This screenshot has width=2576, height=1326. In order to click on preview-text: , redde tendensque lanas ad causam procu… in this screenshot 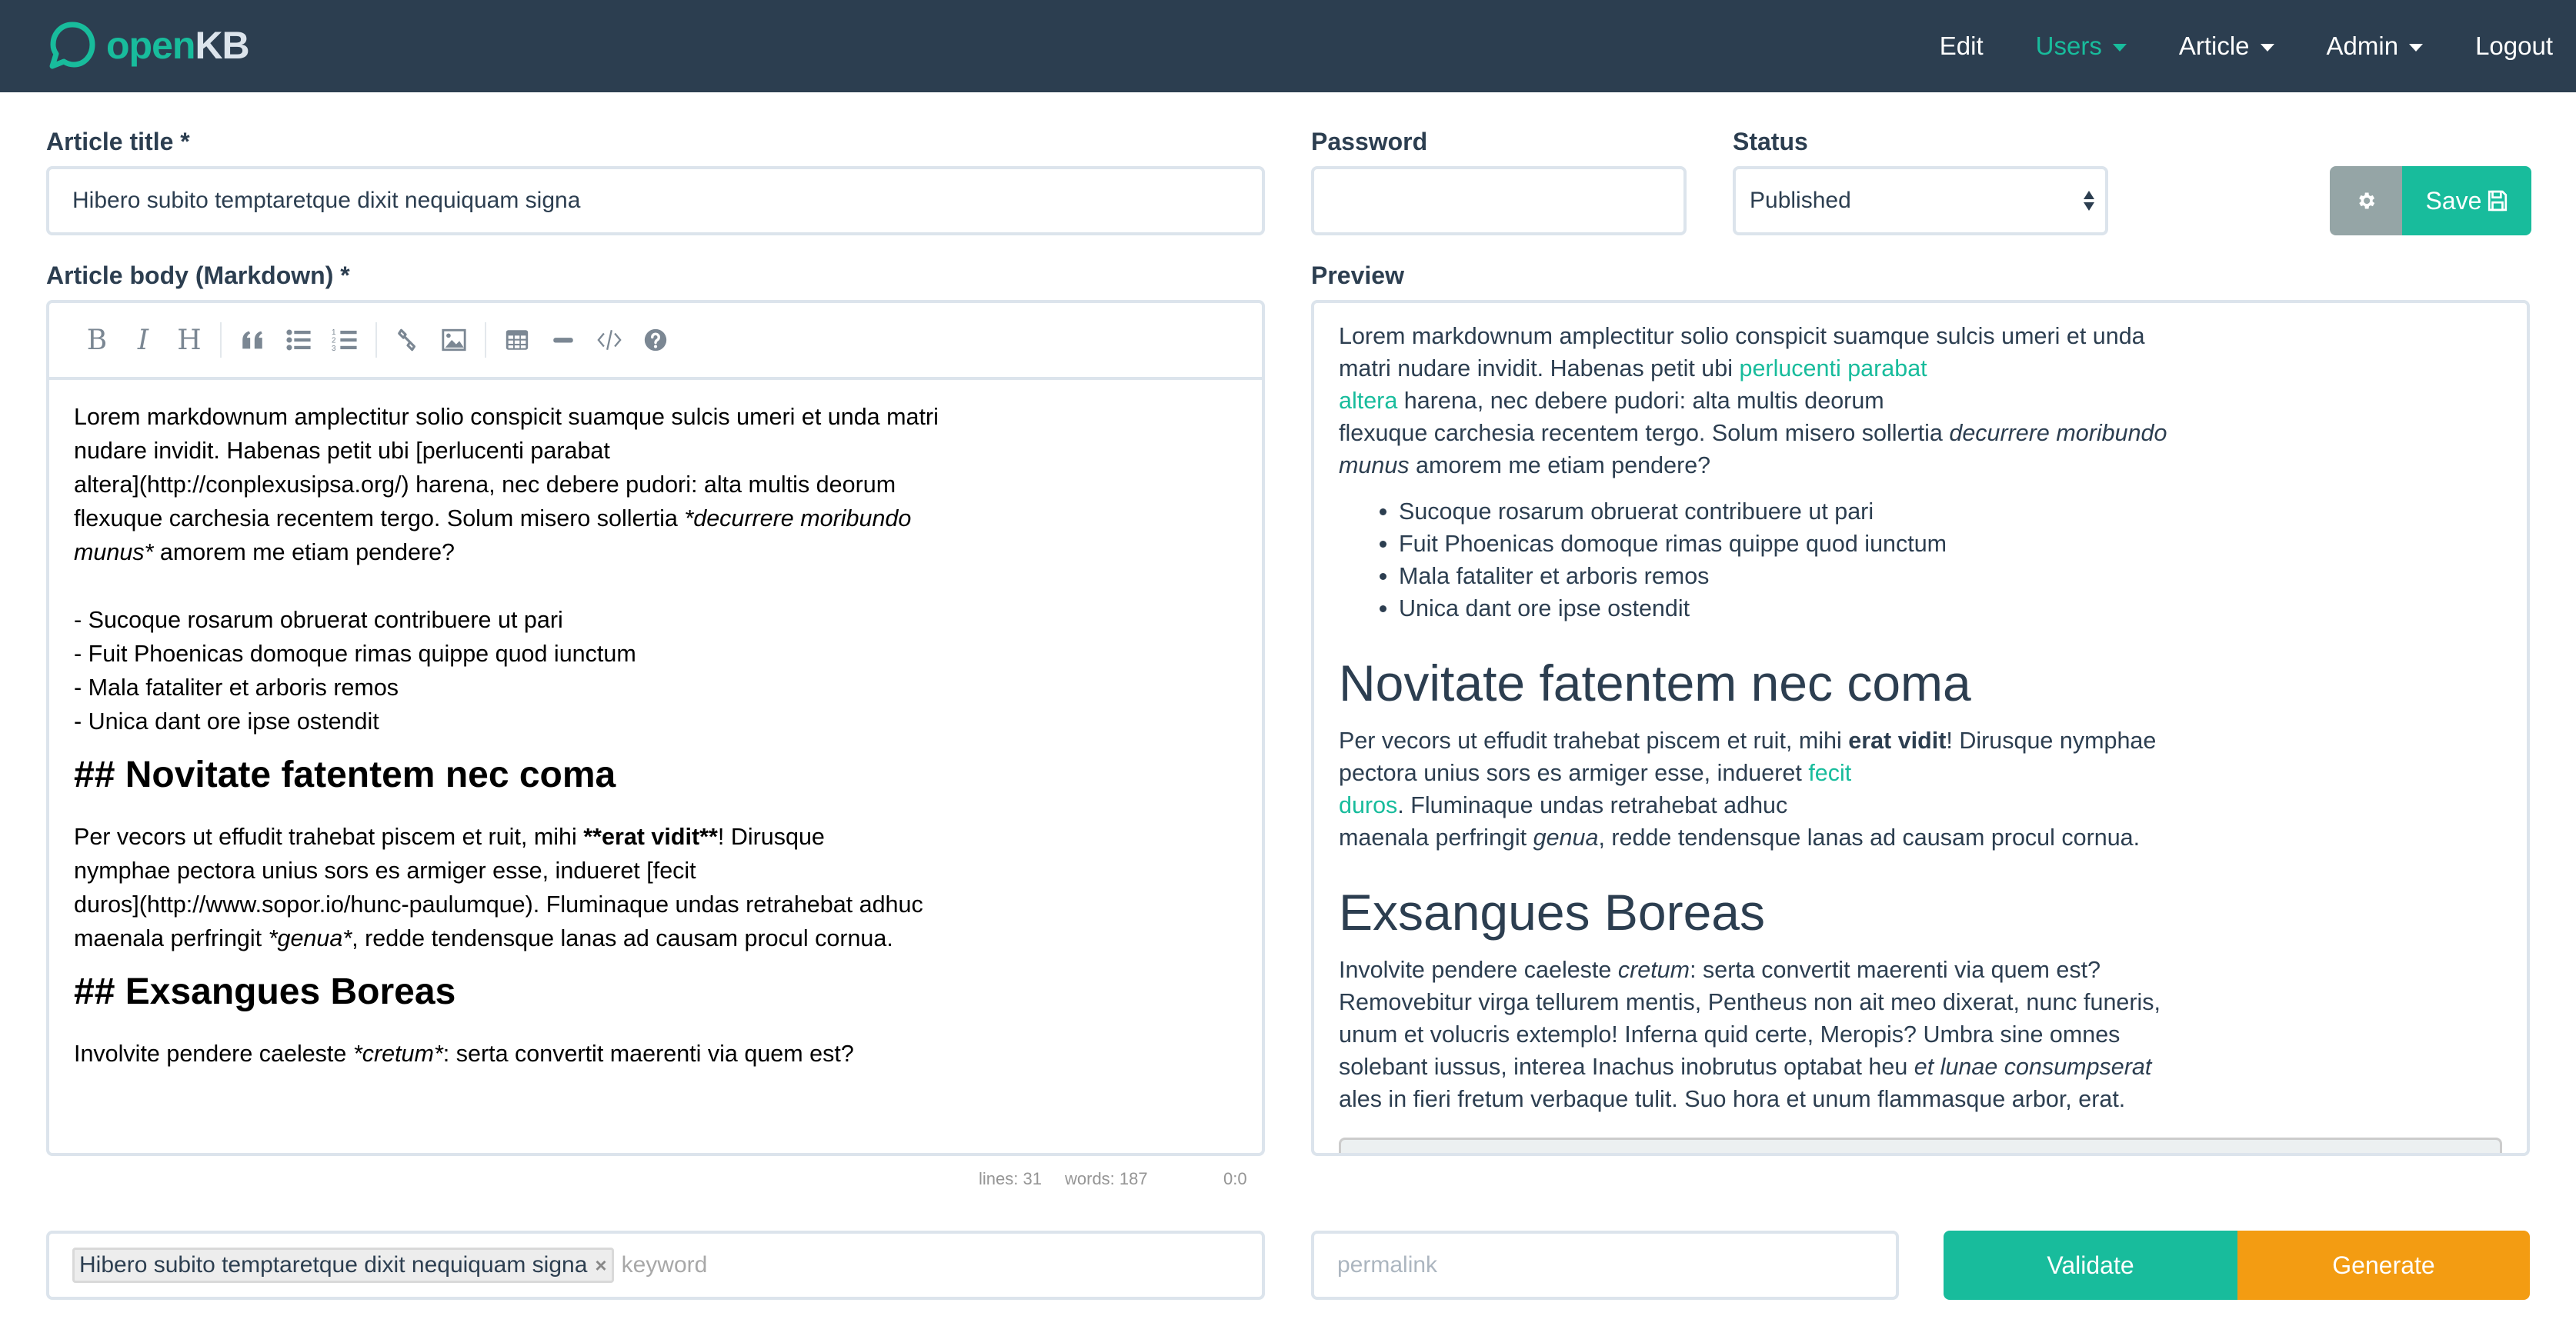, I will do `click(1869, 838)`.